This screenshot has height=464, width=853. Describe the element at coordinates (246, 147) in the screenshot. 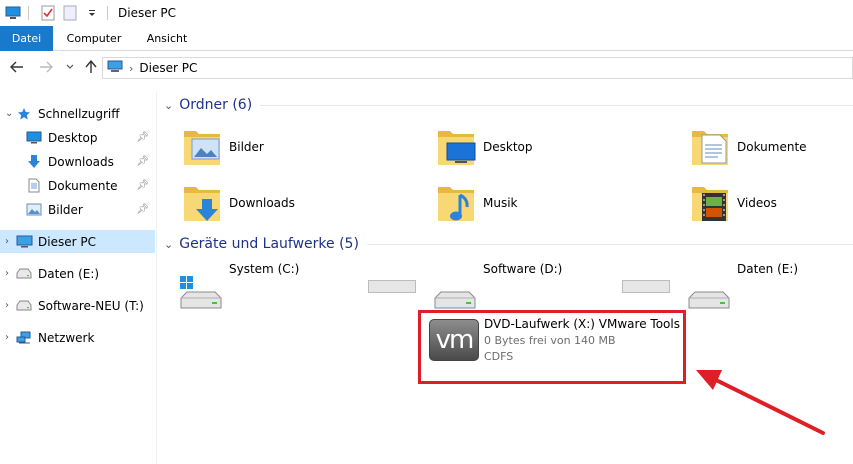

I see `folder-label: Bilder` at that location.